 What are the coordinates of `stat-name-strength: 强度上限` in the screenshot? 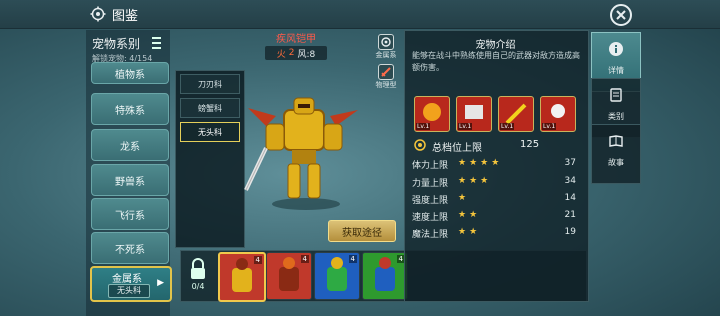 It's located at (430, 201).